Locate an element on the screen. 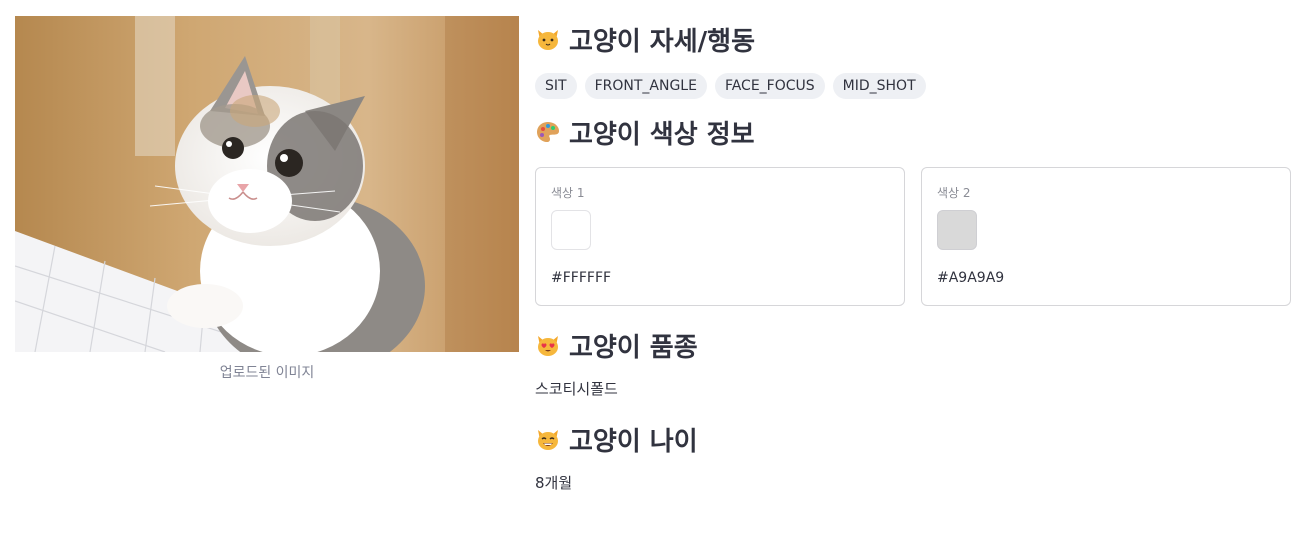 This screenshot has height=550, width=1315. palette-icon is located at coordinates (548, 132).